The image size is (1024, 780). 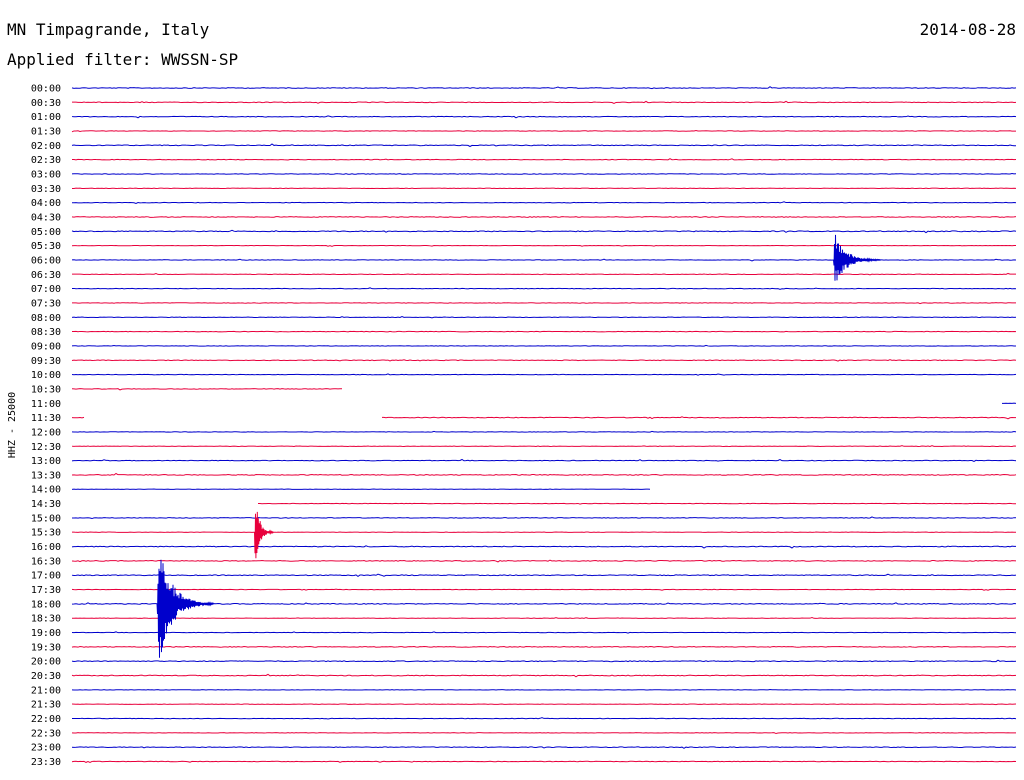 I want to click on time-label: 11:30, so click(x=46, y=418).